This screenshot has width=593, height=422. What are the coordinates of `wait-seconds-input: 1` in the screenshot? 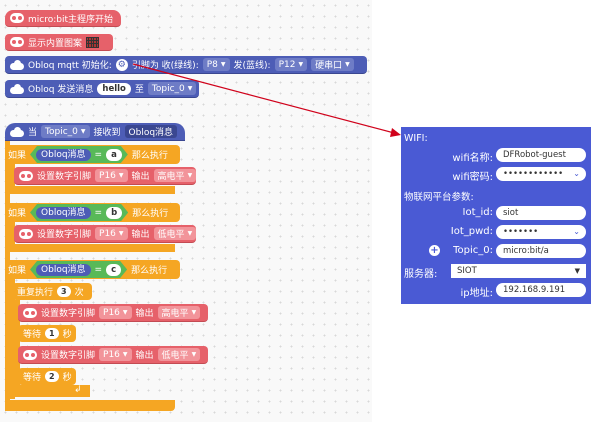 It's located at (52, 333).